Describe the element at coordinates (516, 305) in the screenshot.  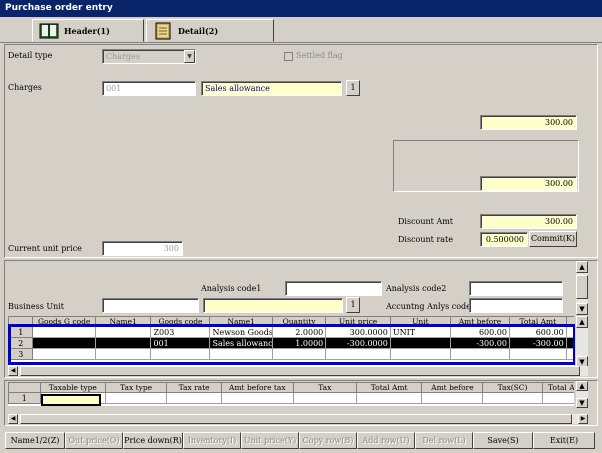
I see `accunting-analysis-field` at that location.